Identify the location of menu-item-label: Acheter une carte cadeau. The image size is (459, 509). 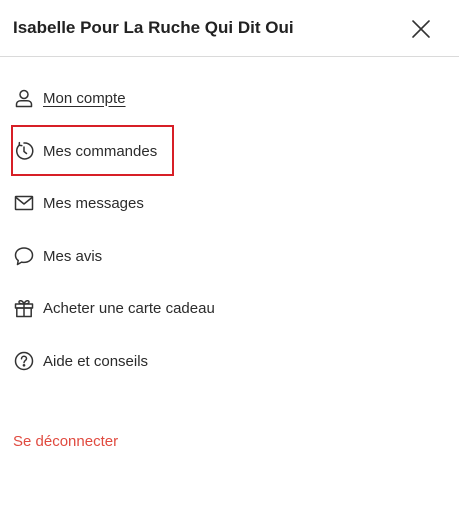
(129, 308).